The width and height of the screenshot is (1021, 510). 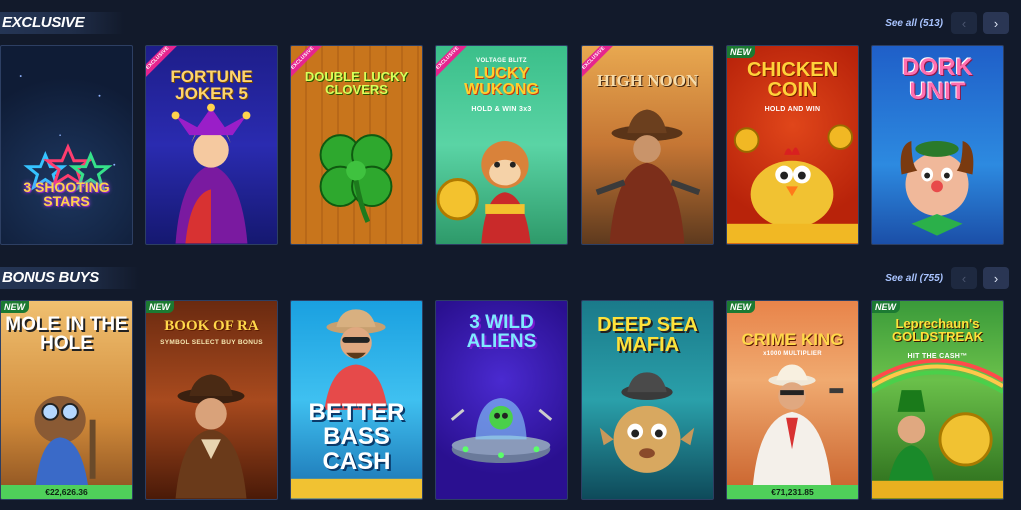 What do you see at coordinates (792, 492) in the screenshot?
I see `jackpot-amount: €71,231.85` at bounding box center [792, 492].